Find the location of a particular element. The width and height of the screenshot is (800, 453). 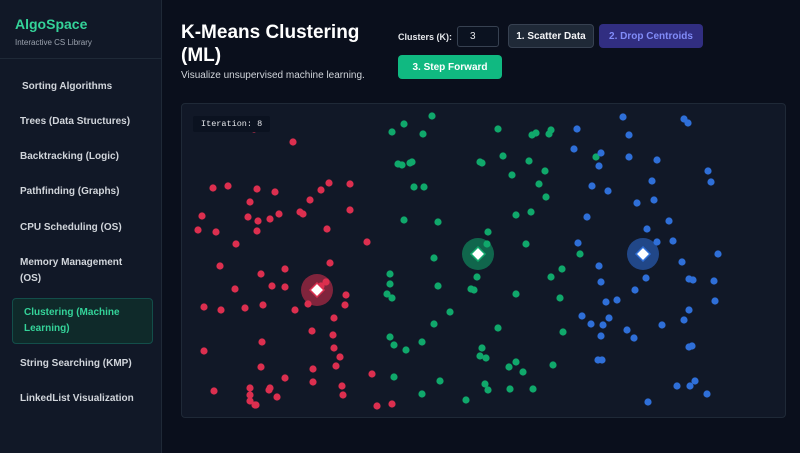

centroid-marker is located at coordinates (317, 290).